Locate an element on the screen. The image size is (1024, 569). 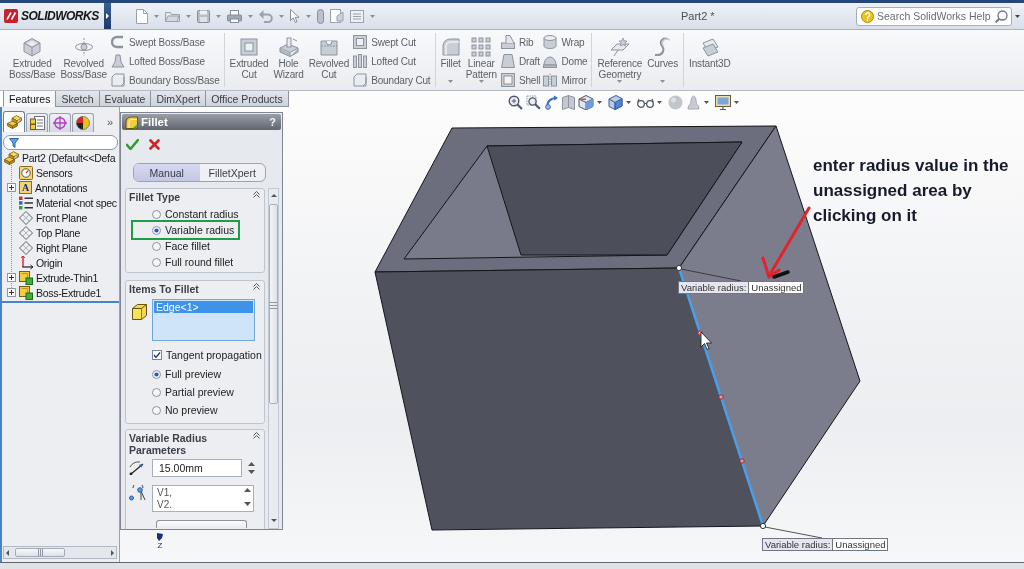
magnifier-frame-icon is located at coordinates (533, 102).